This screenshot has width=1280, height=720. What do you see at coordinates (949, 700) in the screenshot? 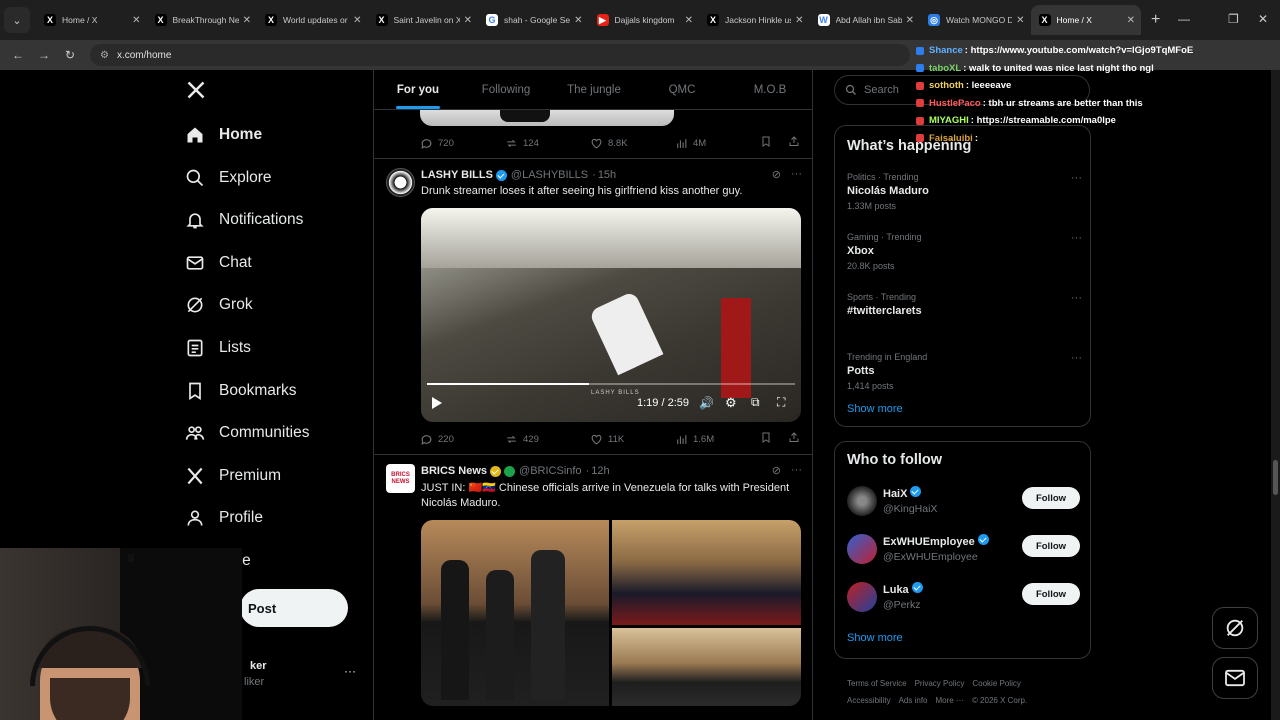
I see `footer-link: More ···` at bounding box center [949, 700].